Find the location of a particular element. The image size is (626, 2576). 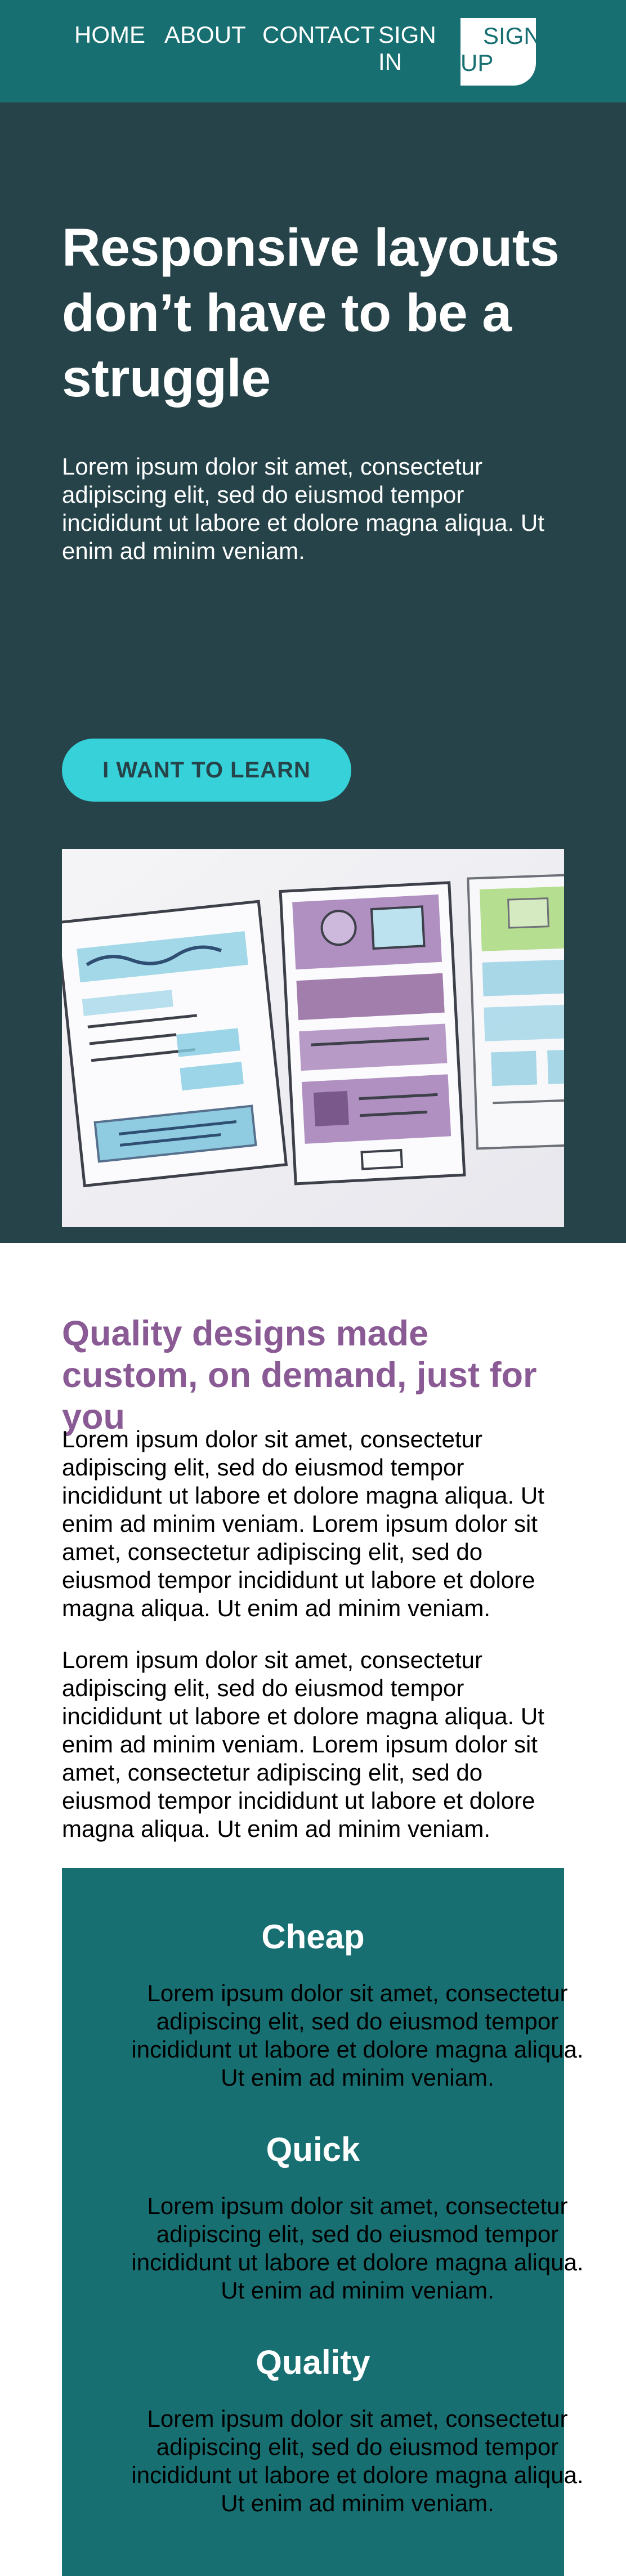

nav-home-link: HOME is located at coordinates (110, 34).